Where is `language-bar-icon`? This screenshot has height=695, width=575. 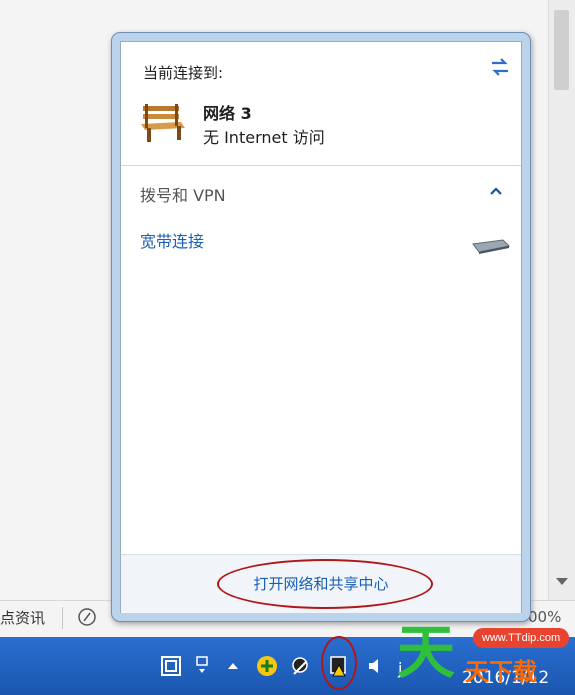
language-bar-icon is located at coordinates (204, 666).